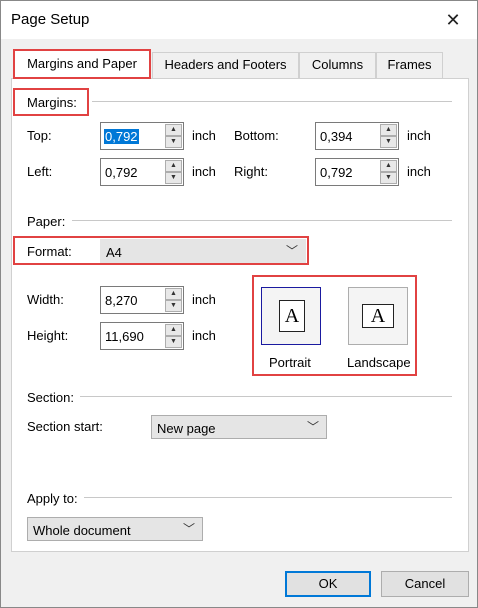  What do you see at coordinates (256, 135) in the screenshot?
I see `bottom-label: Bottom:` at bounding box center [256, 135].